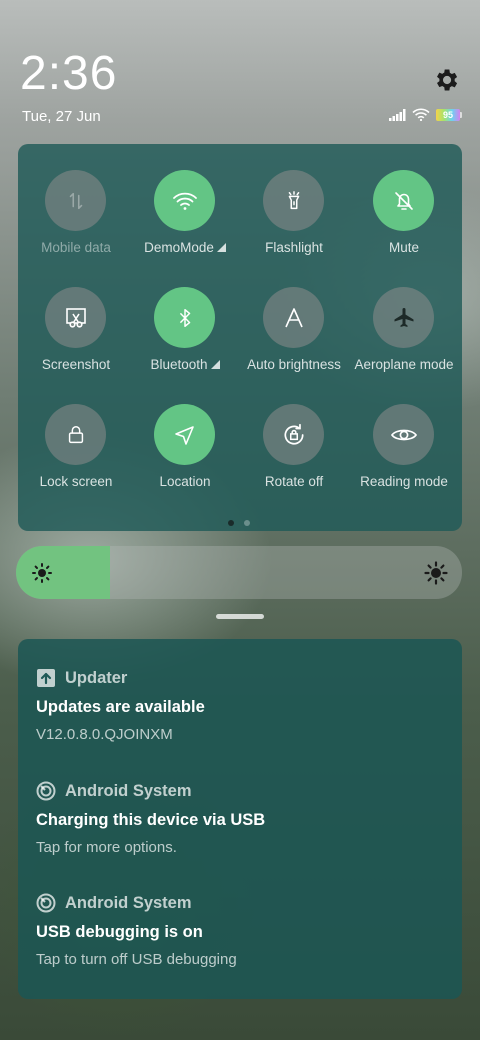 This screenshot has height=1040, width=480. I want to click on tile-label: Rotate off, so click(294, 481).